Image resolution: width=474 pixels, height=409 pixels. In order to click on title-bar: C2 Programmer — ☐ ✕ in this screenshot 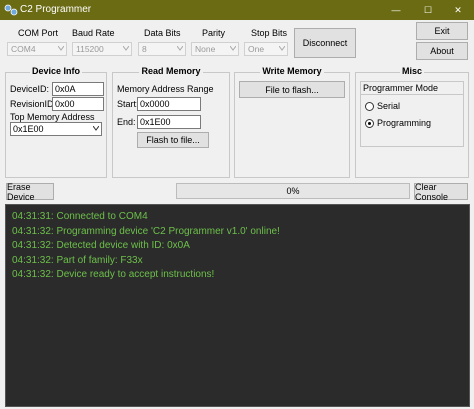, I will do `click(237, 10)`.